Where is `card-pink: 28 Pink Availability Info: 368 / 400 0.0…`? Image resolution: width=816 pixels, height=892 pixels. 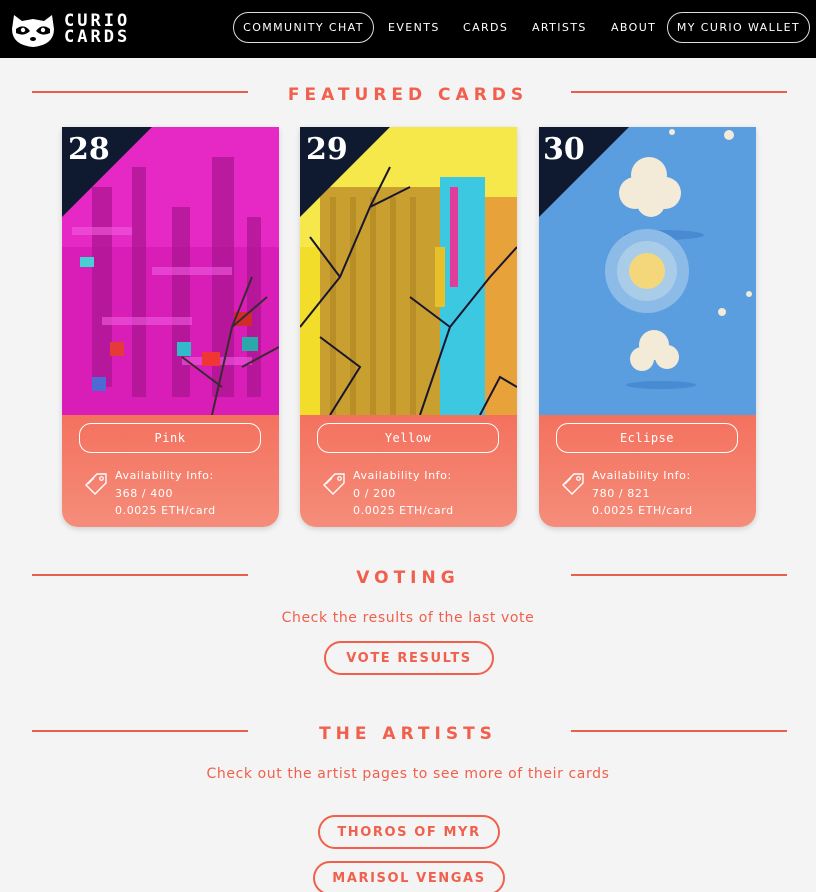
card-pink: 28 Pink Availability Info: 368 / 400 0.0… is located at coordinates (170, 327).